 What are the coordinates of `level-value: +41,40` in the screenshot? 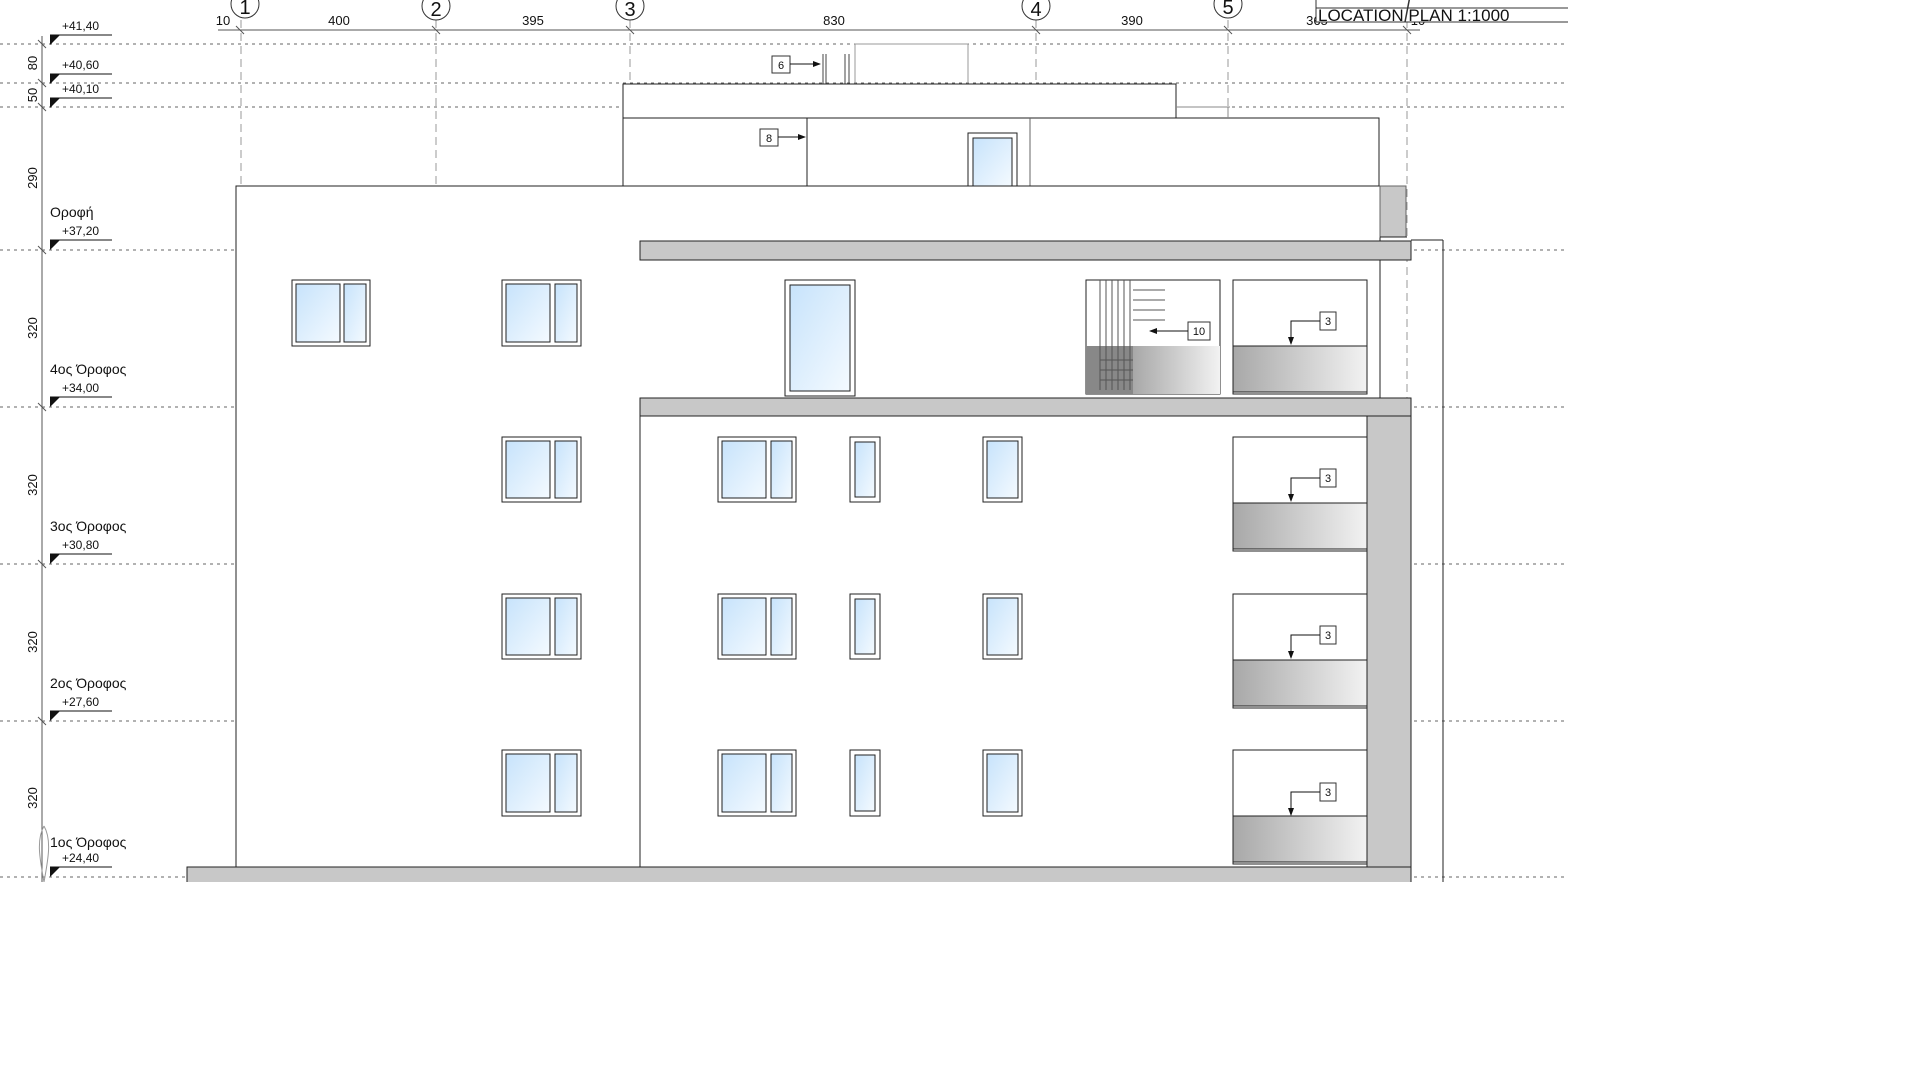 It's located at (80, 26).